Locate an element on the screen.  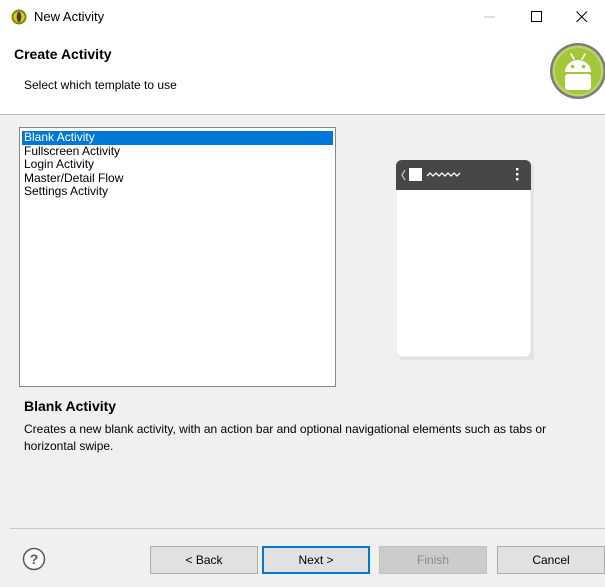
template-item-settings-activity: Settings Activity is located at coordinates (177, 191).